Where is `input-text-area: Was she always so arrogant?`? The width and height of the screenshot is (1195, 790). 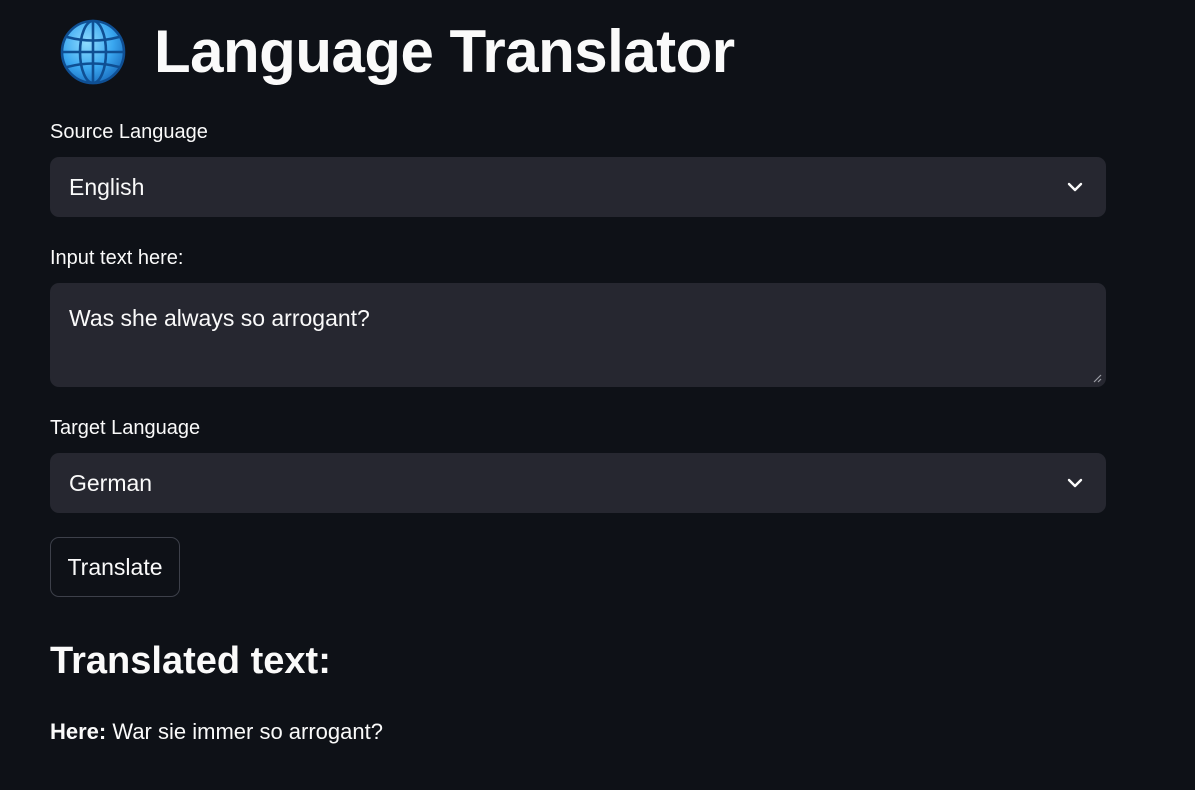
input-text-area: Was she always so arrogant? is located at coordinates (578, 335).